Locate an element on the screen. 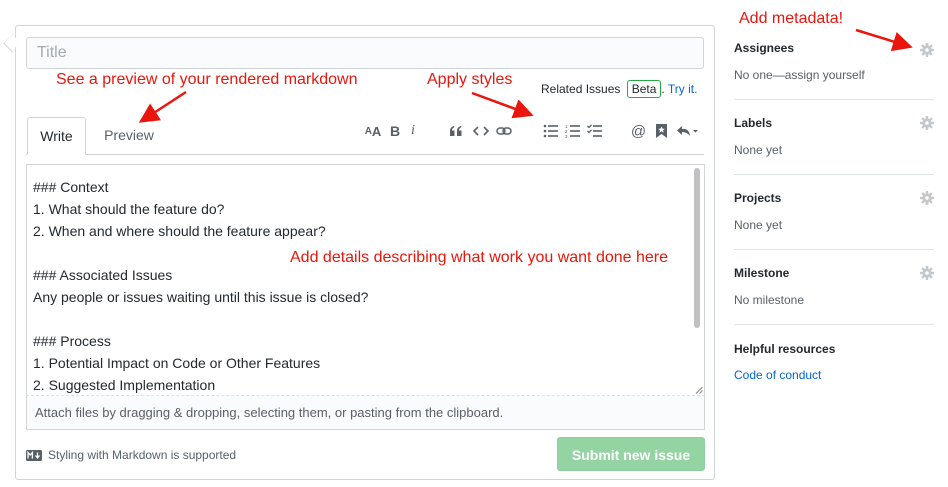 This screenshot has height=487, width=948. code-of-conduct-link: Code of conduct is located at coordinates (777, 375).